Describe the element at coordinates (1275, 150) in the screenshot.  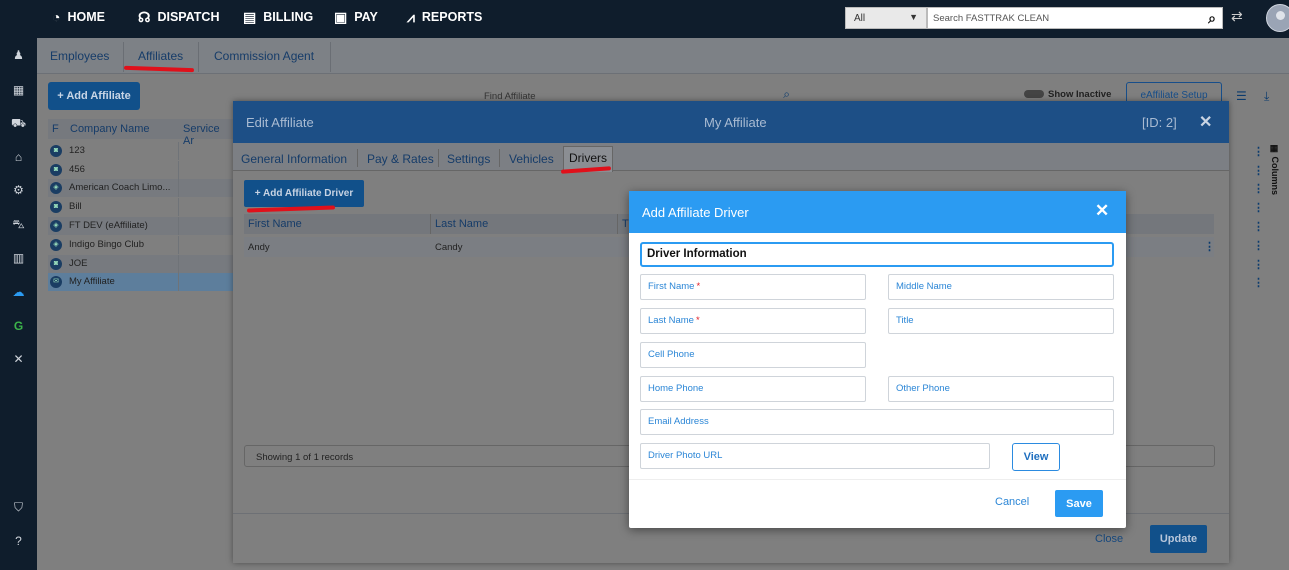
I see `grid-icon: ▦` at that location.